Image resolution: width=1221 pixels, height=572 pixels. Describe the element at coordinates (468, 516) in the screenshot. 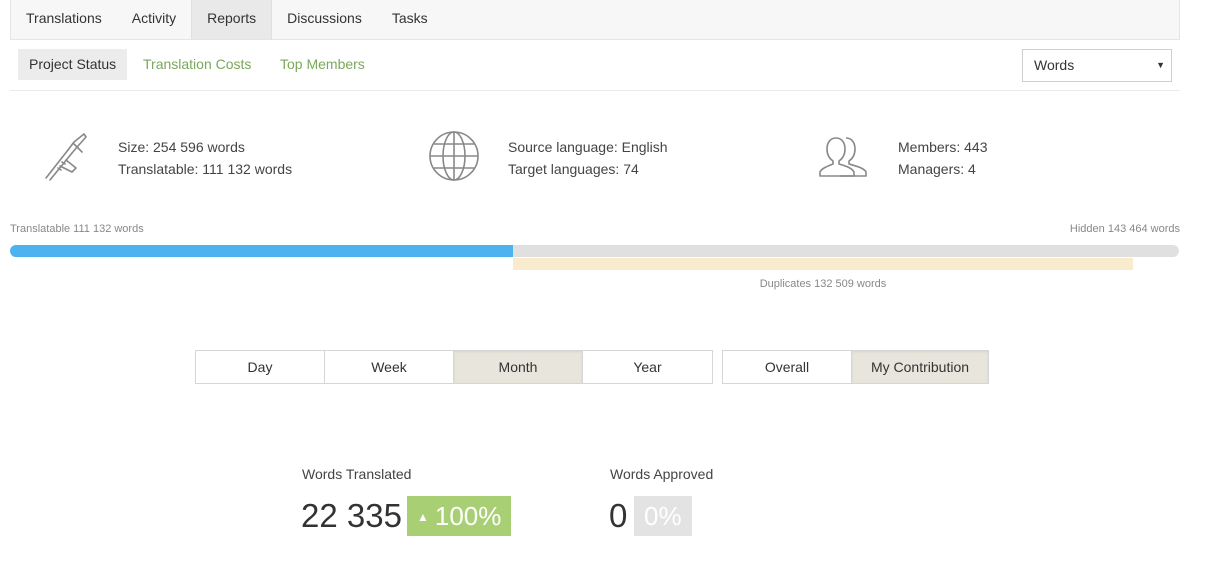

I see `words-translated-percent: 100%` at that location.